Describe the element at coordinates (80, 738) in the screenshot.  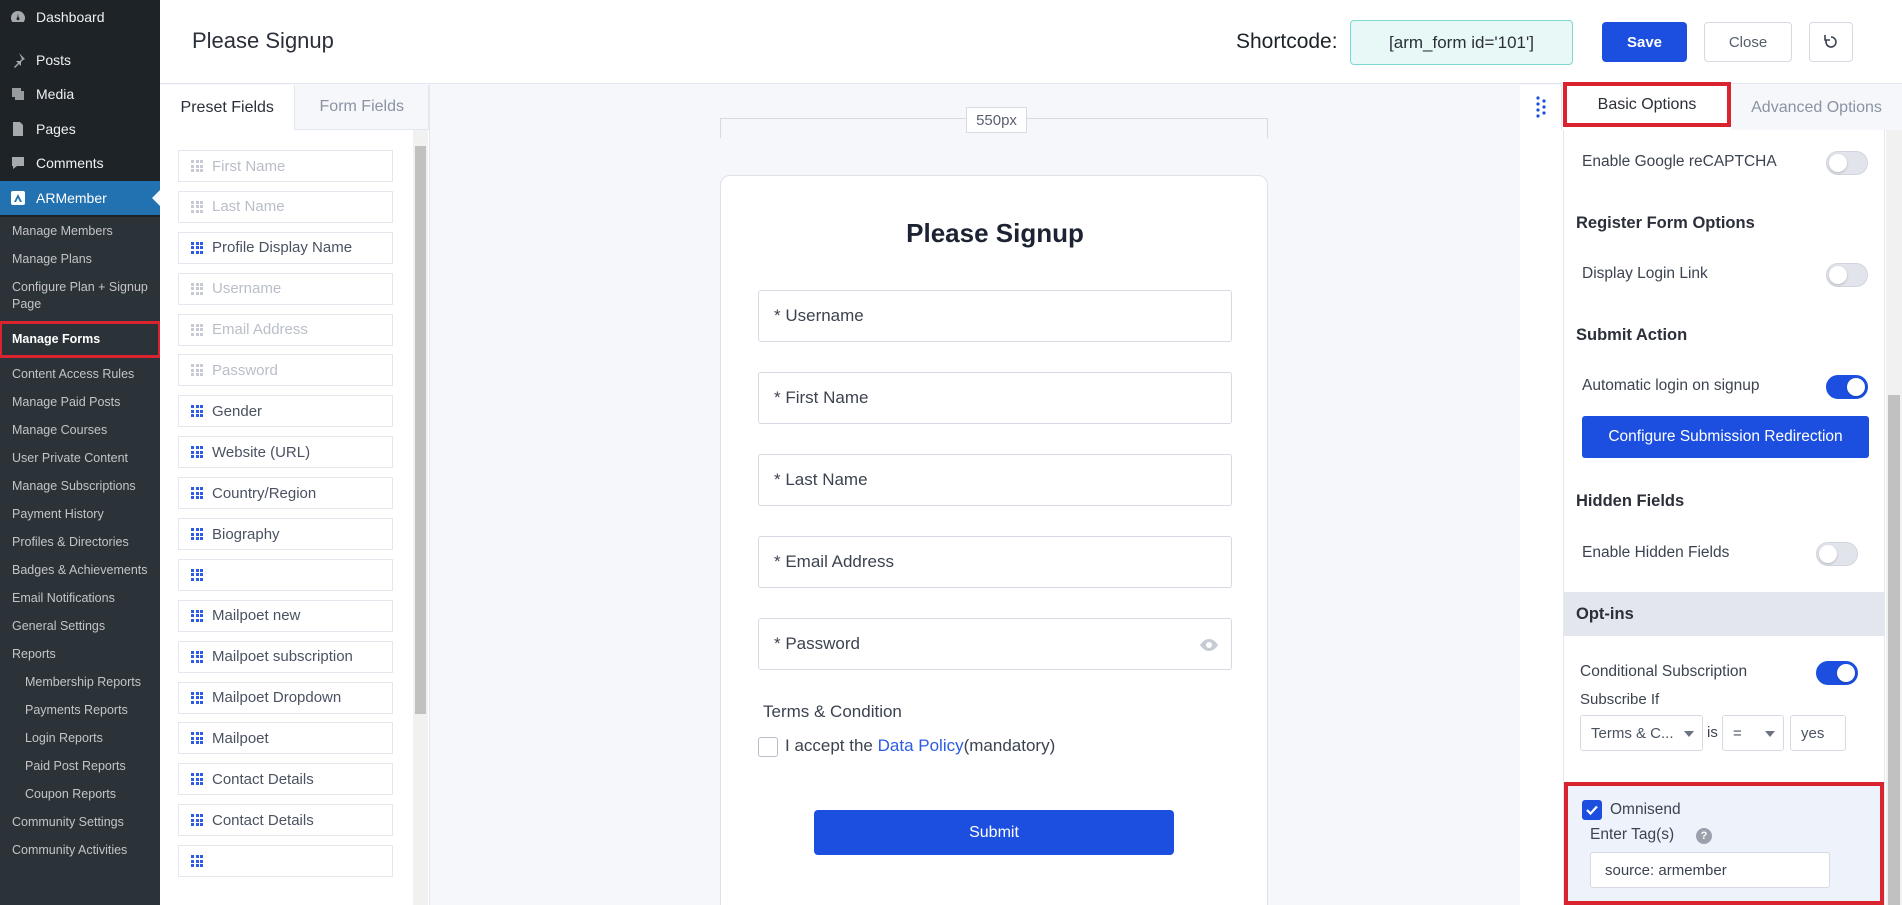
I see `submenu-login-reports: Login Reports` at that location.